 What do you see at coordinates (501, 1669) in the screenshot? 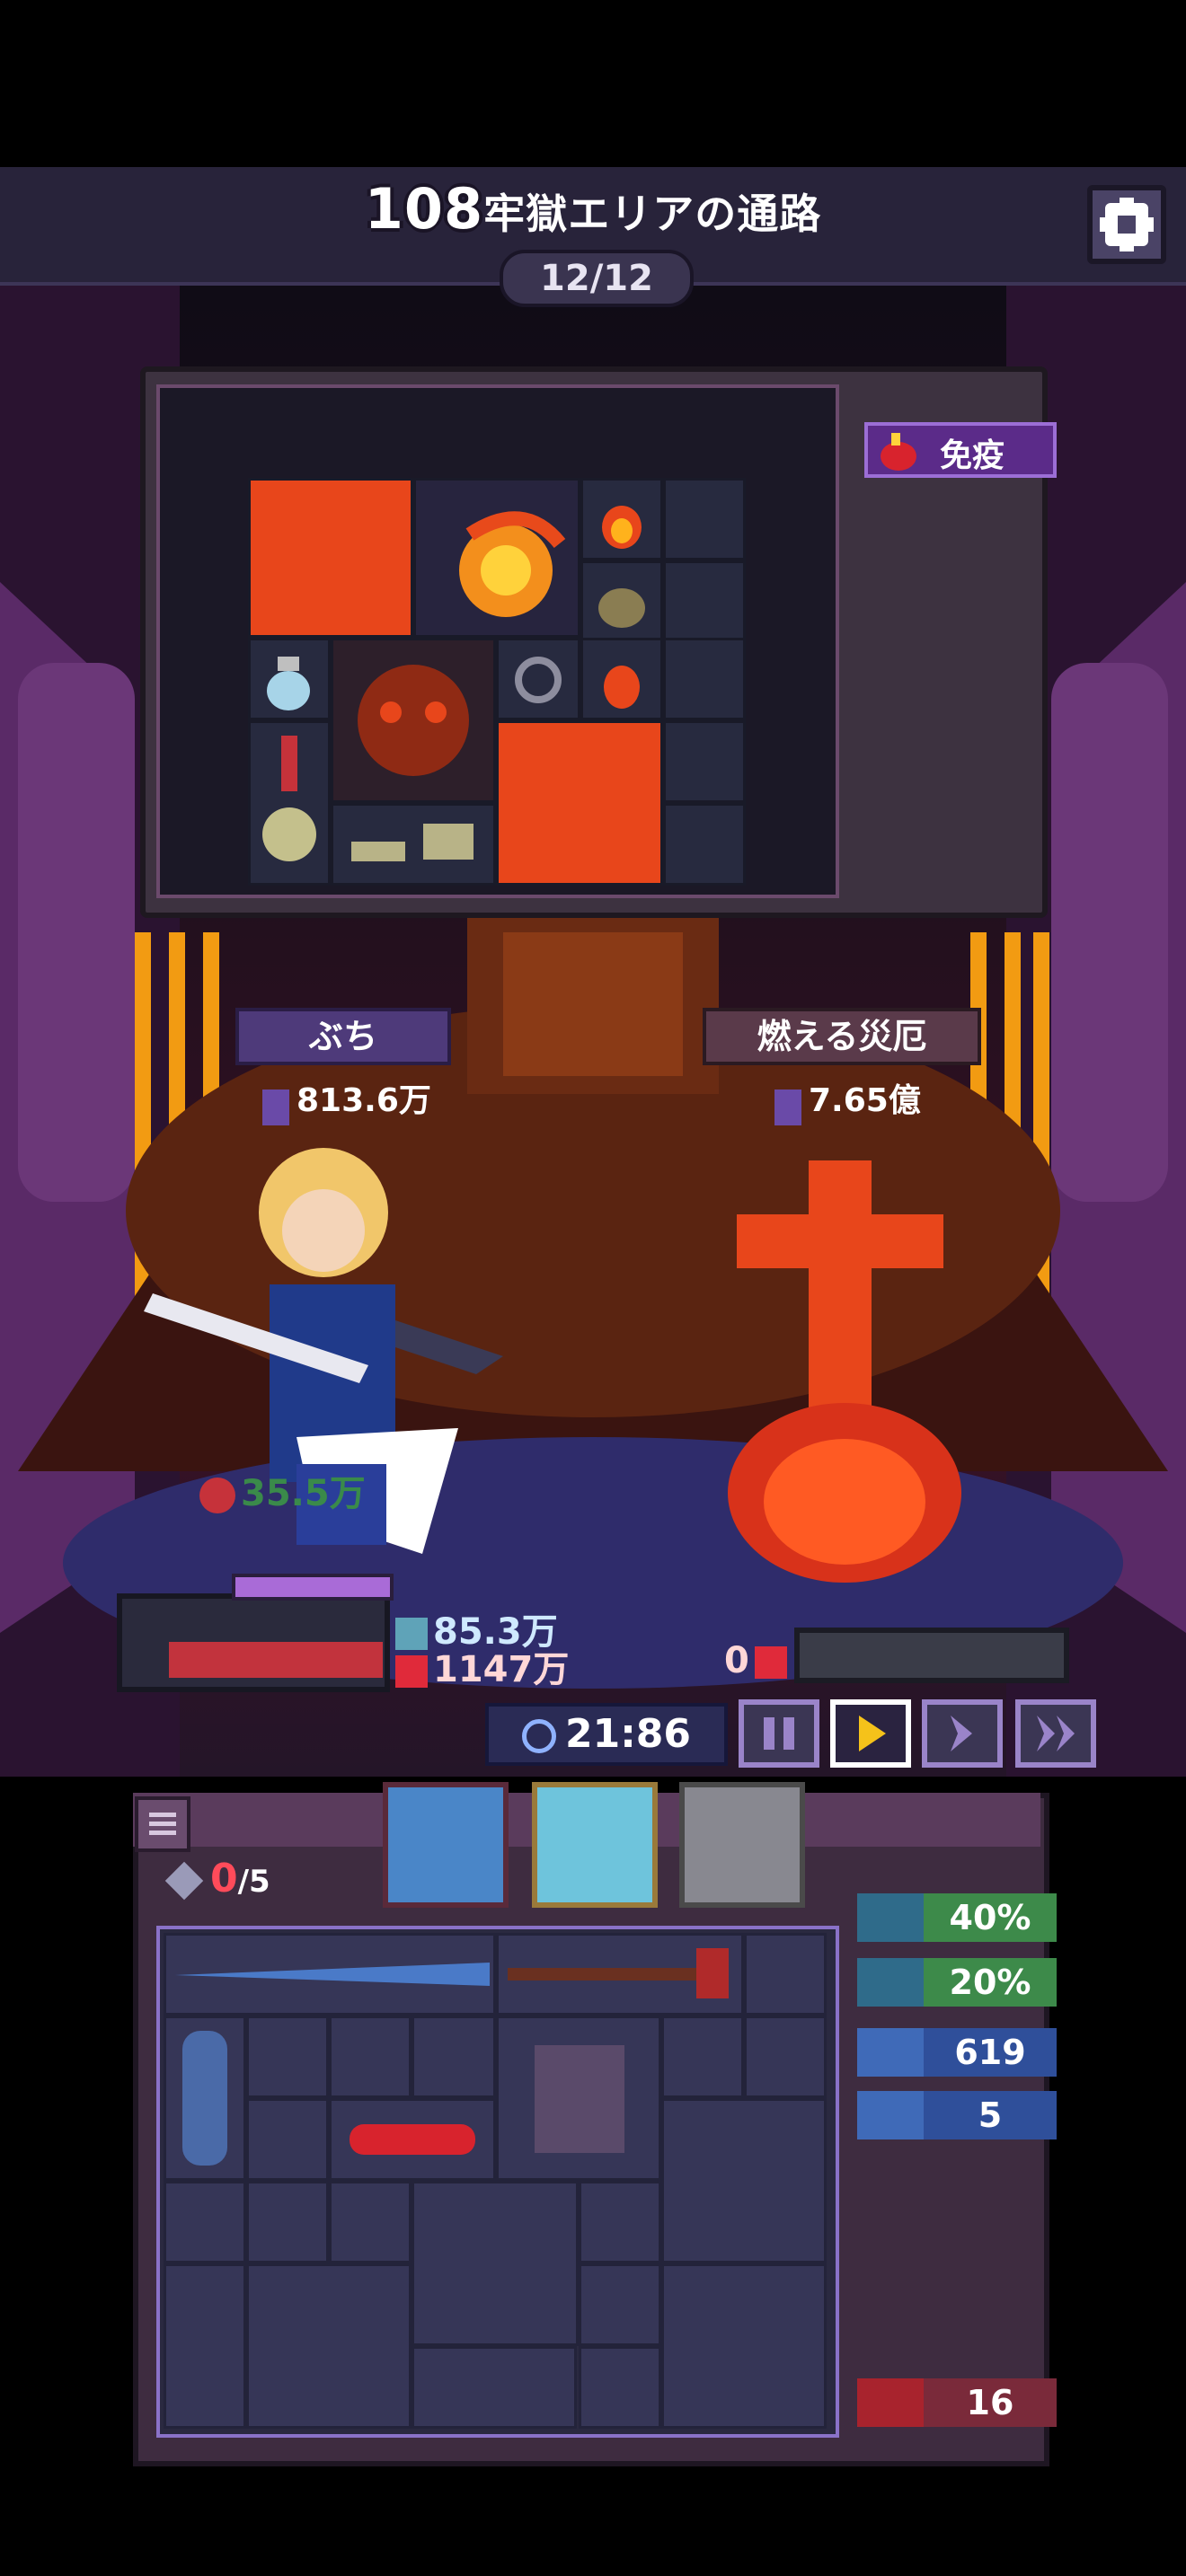
I see `player-hp-value: 1147万` at bounding box center [501, 1669].